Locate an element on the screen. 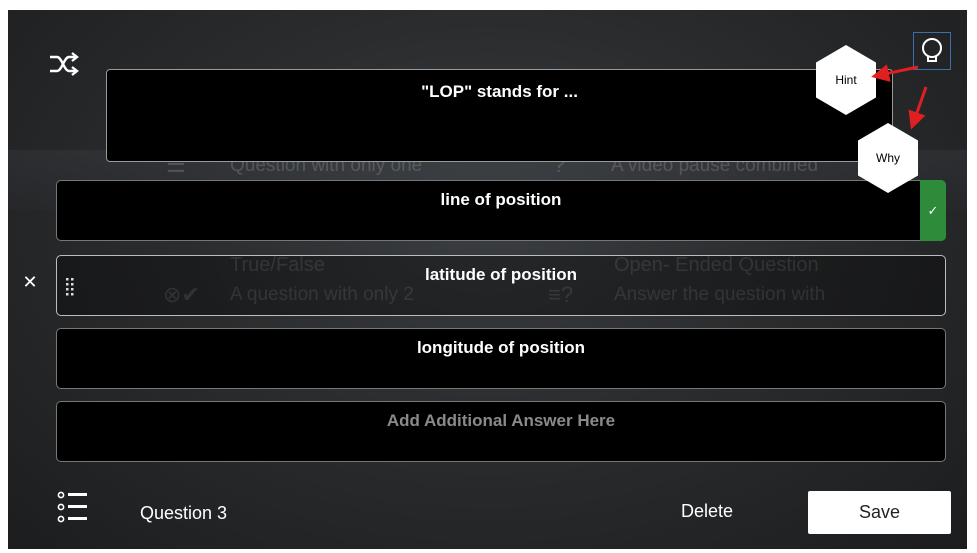 Image resolution: width=977 pixels, height=553 pixels. hint-arrow is located at coordinates (895, 73).